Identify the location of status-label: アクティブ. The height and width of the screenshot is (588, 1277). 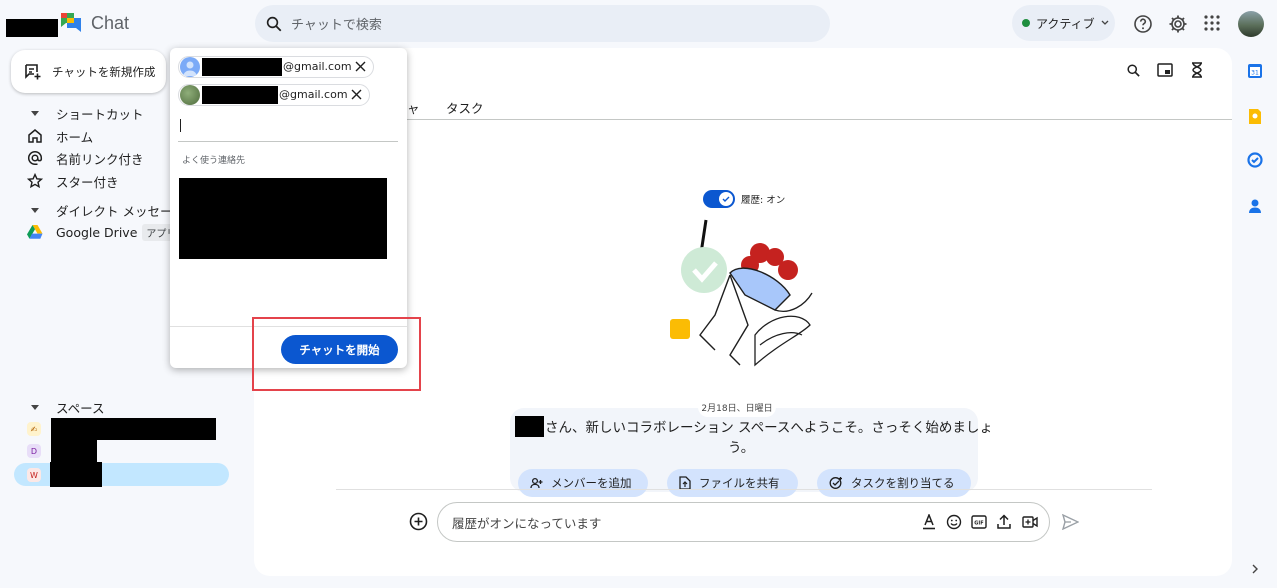
(1065, 23).